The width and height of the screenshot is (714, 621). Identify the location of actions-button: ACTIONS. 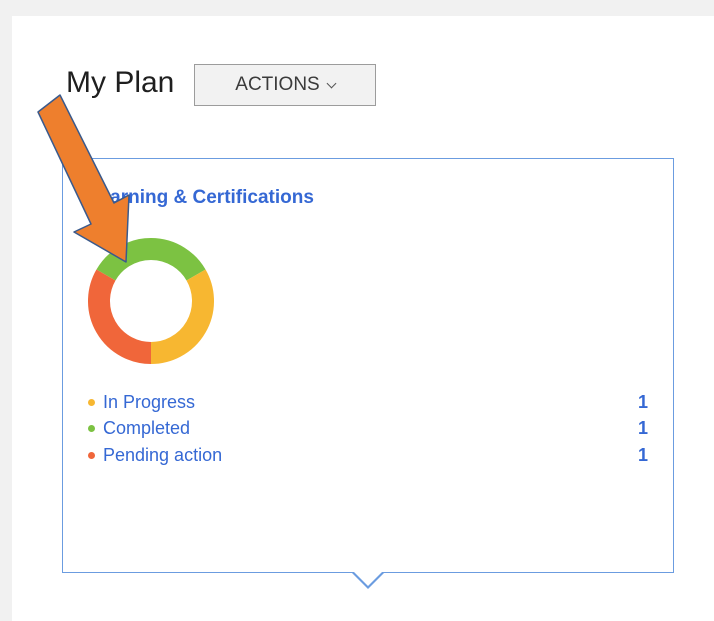
(285, 85).